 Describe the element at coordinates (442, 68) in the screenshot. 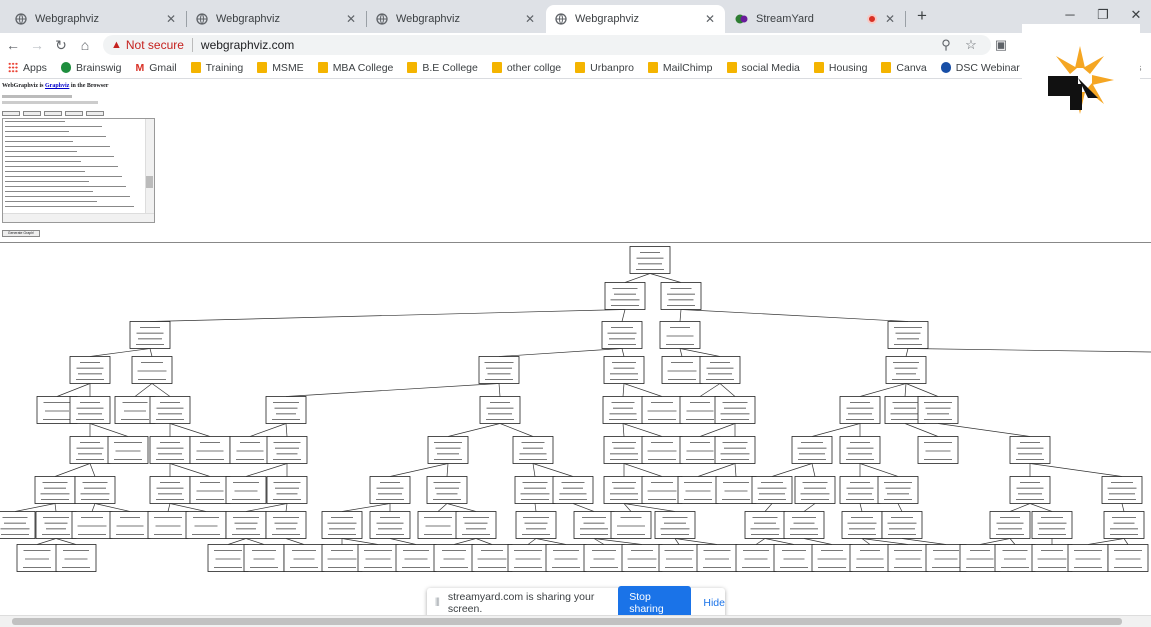

I see `bookmark-be-college: B.E College` at that location.